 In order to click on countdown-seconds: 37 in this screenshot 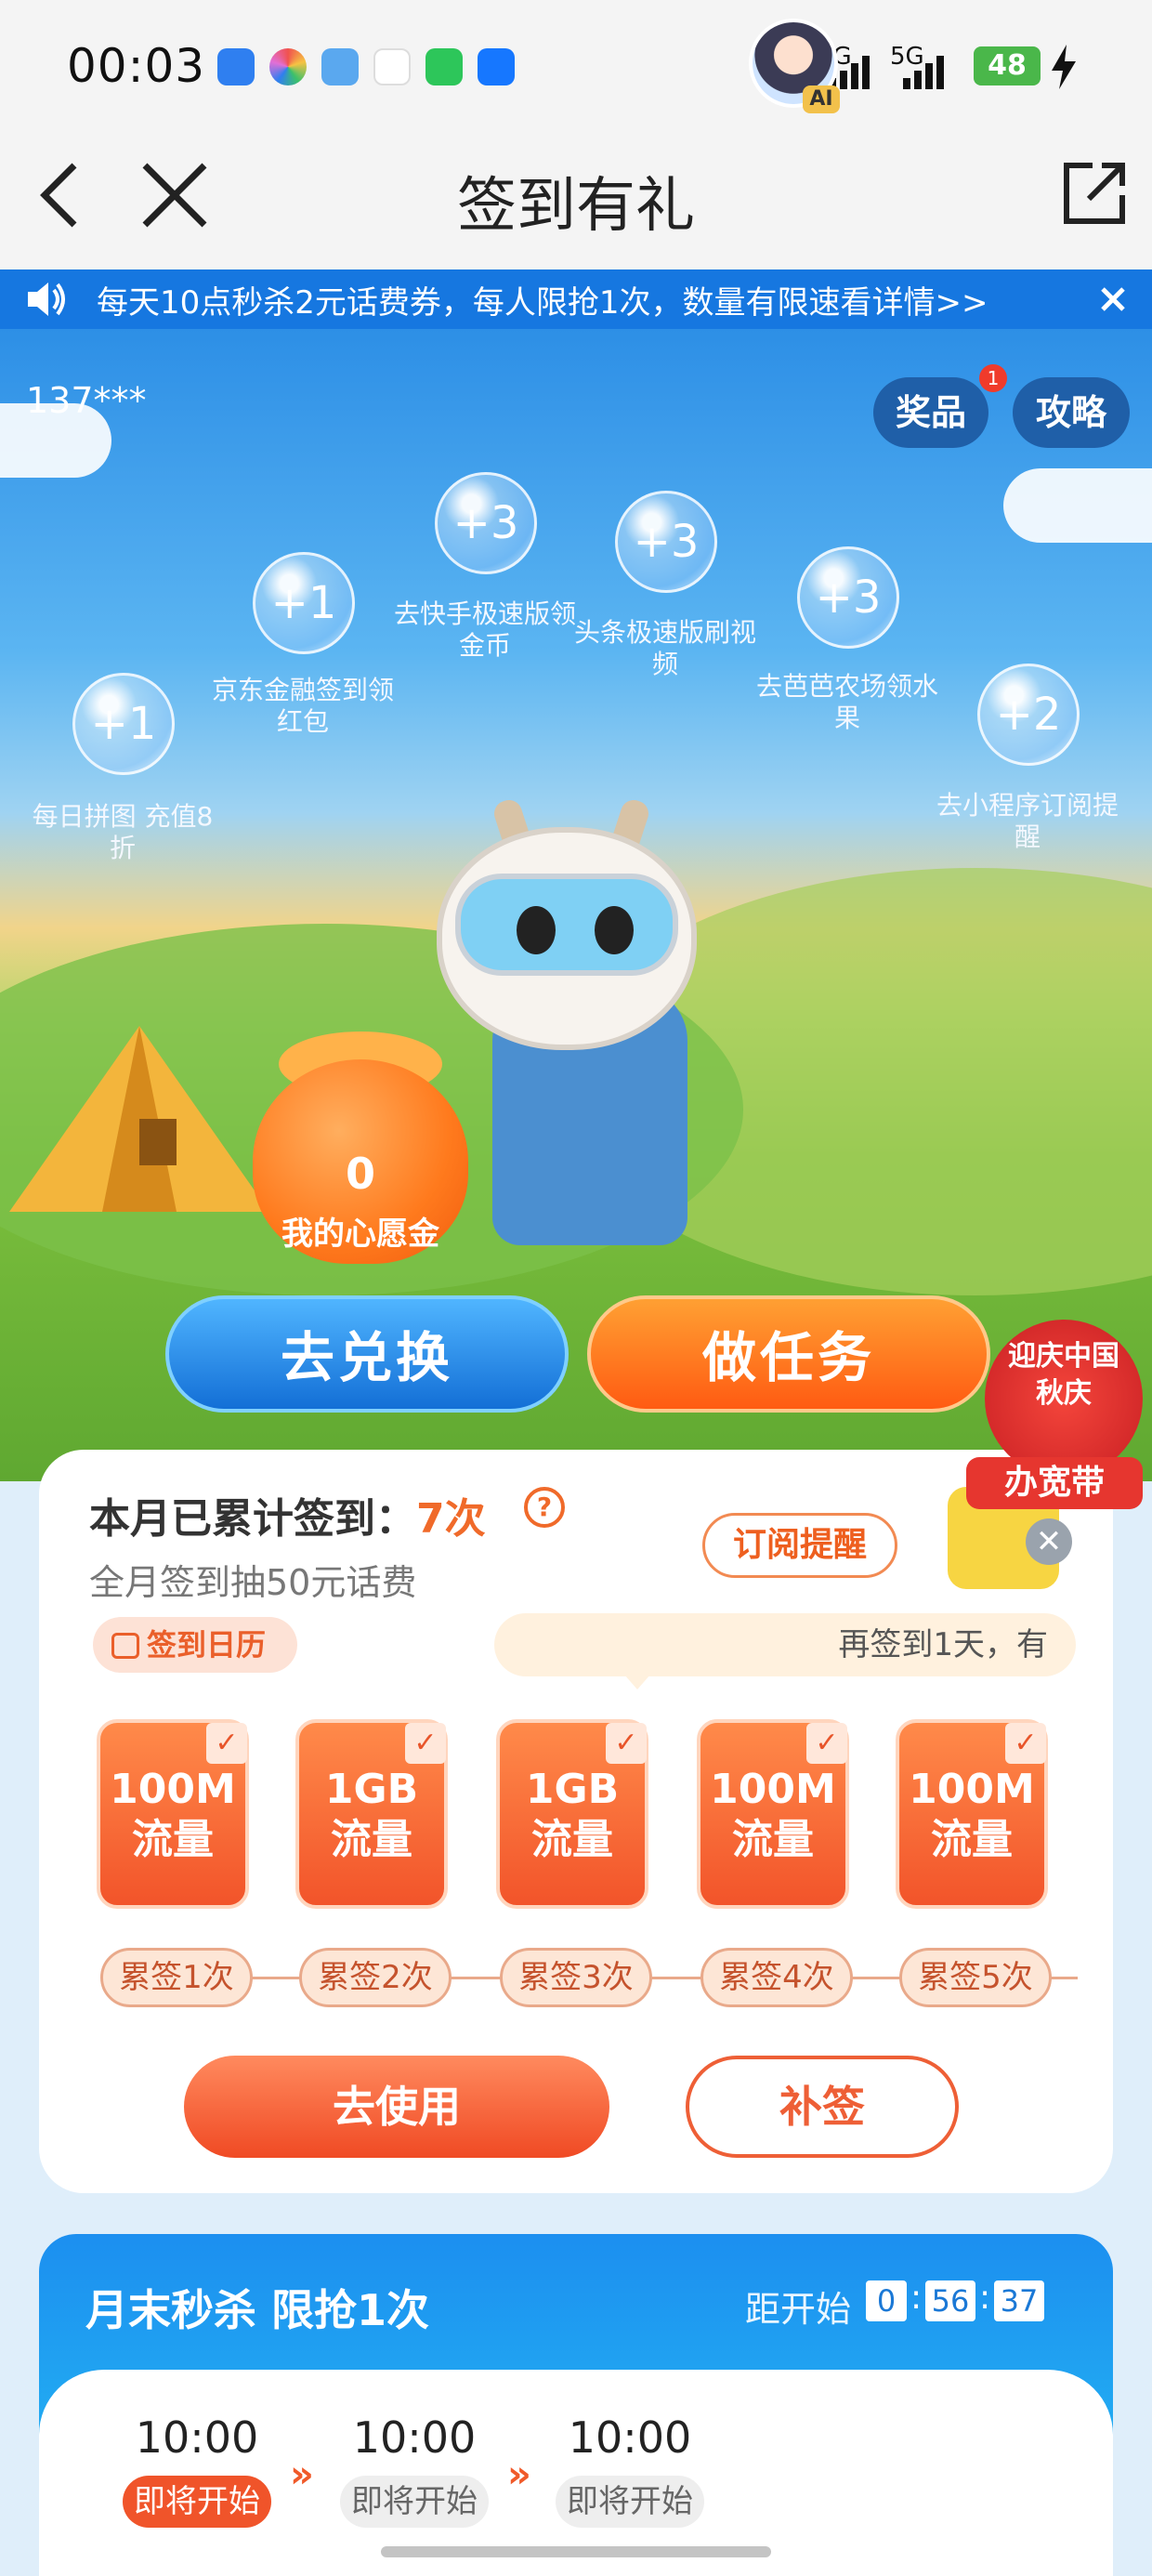, I will do `click(1019, 2300)`.